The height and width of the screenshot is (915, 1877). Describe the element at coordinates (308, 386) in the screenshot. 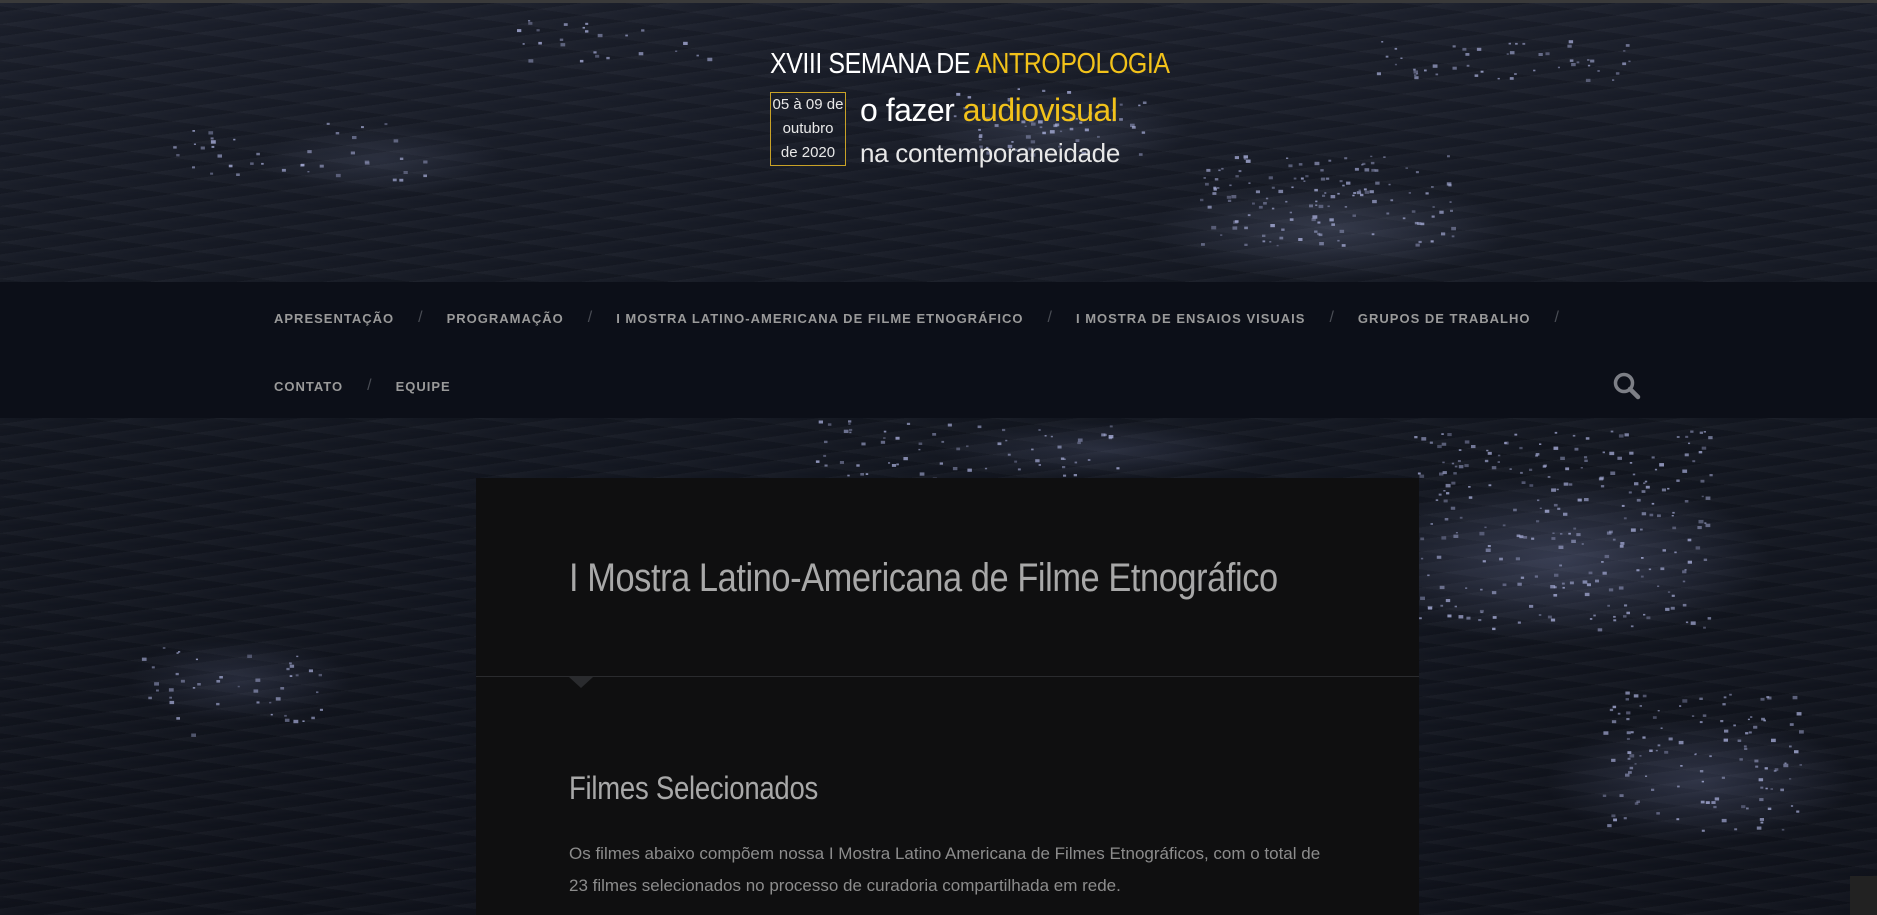

I see `nav-item-contato: CONTATO` at that location.